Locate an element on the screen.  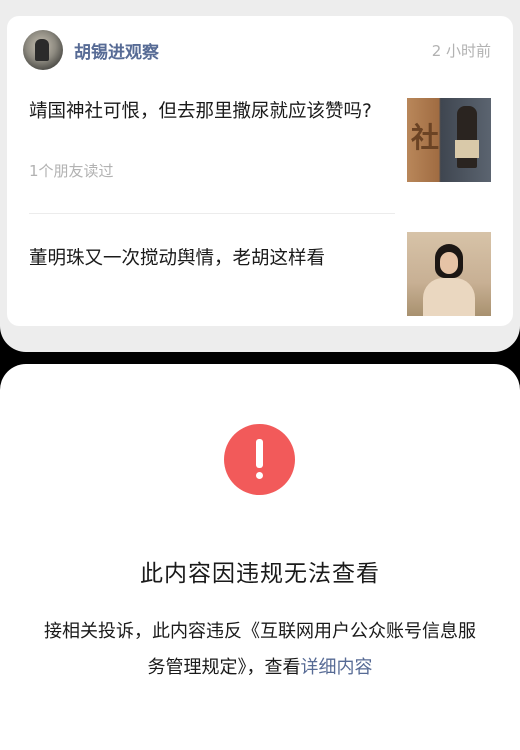
notice-body-text: 接相关投诉，此内容违反《互联网用户公众账号信息服务管理规定》，查看 is located at coordinates (260, 649).